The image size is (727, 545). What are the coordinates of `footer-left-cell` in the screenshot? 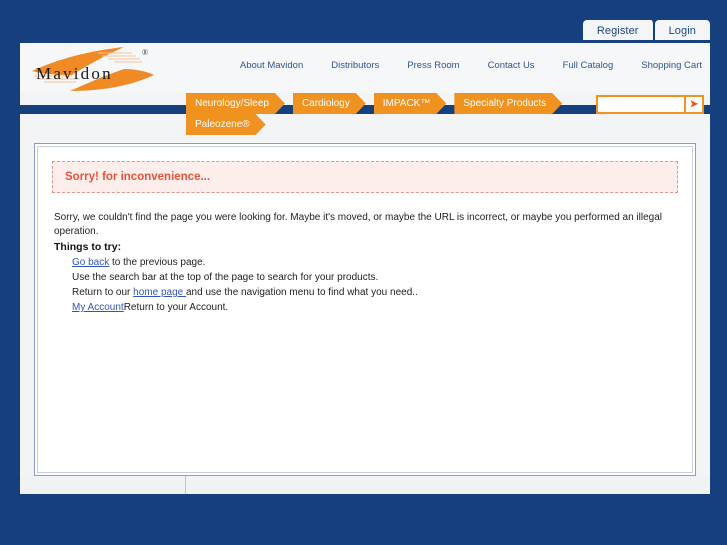 It's located at (103, 485).